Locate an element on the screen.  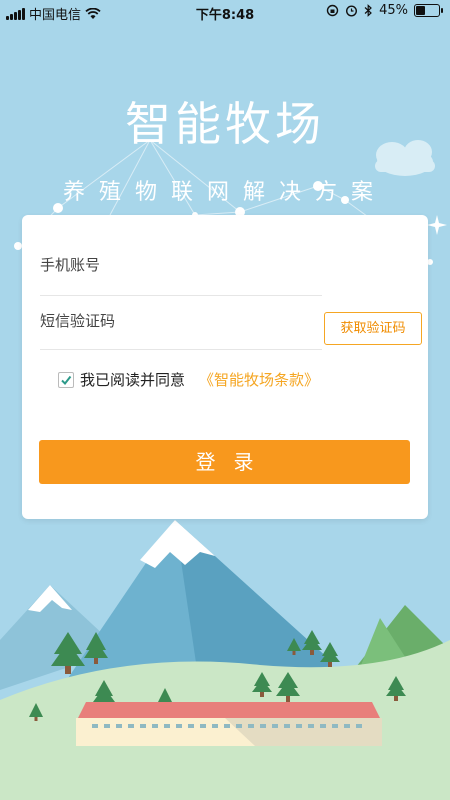
lock-rotation-icon is located at coordinates (332, 10).